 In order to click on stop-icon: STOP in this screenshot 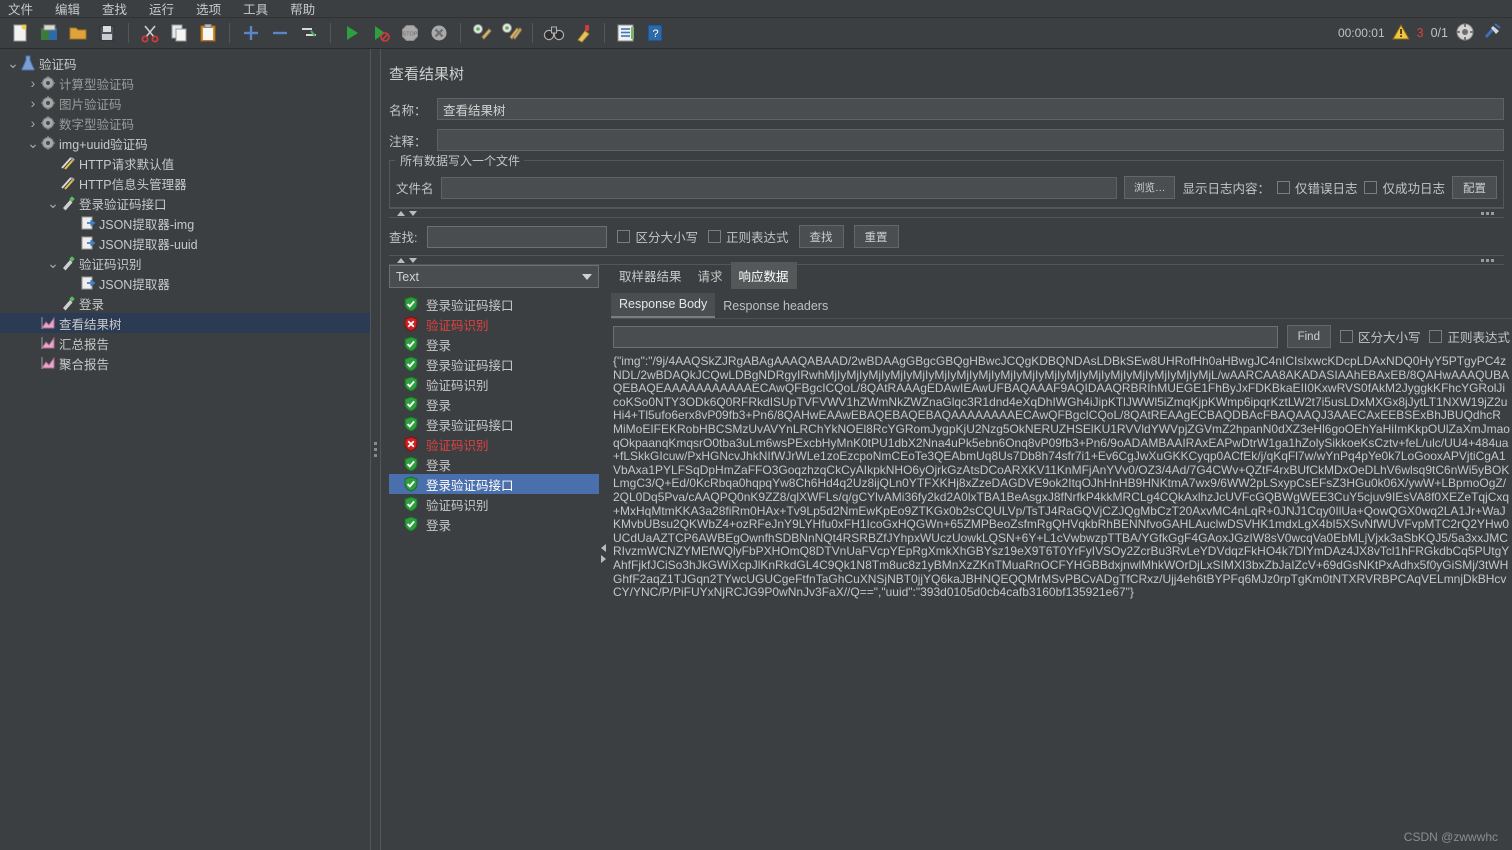, I will do `click(410, 33)`.